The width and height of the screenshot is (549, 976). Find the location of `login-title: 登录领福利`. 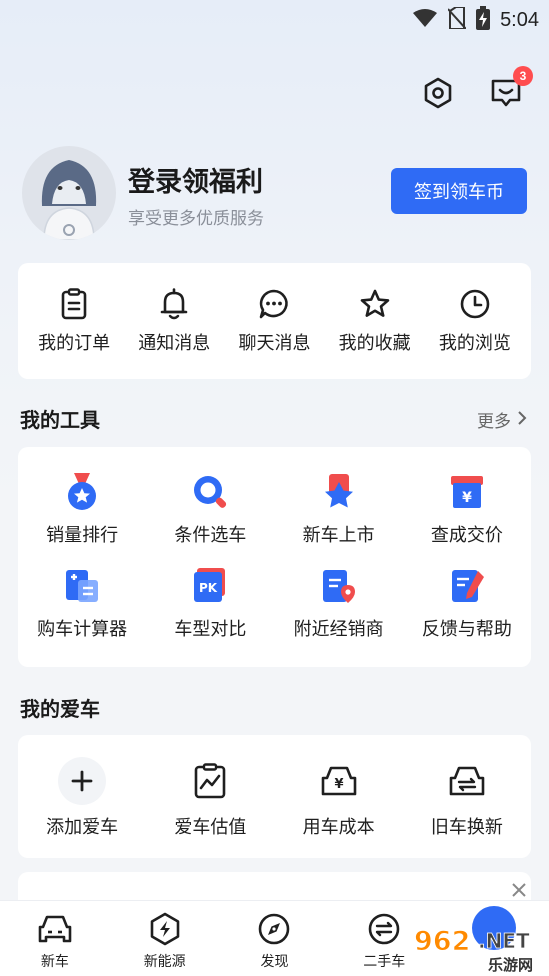

login-title: 登录领福利 is located at coordinates (195, 179).